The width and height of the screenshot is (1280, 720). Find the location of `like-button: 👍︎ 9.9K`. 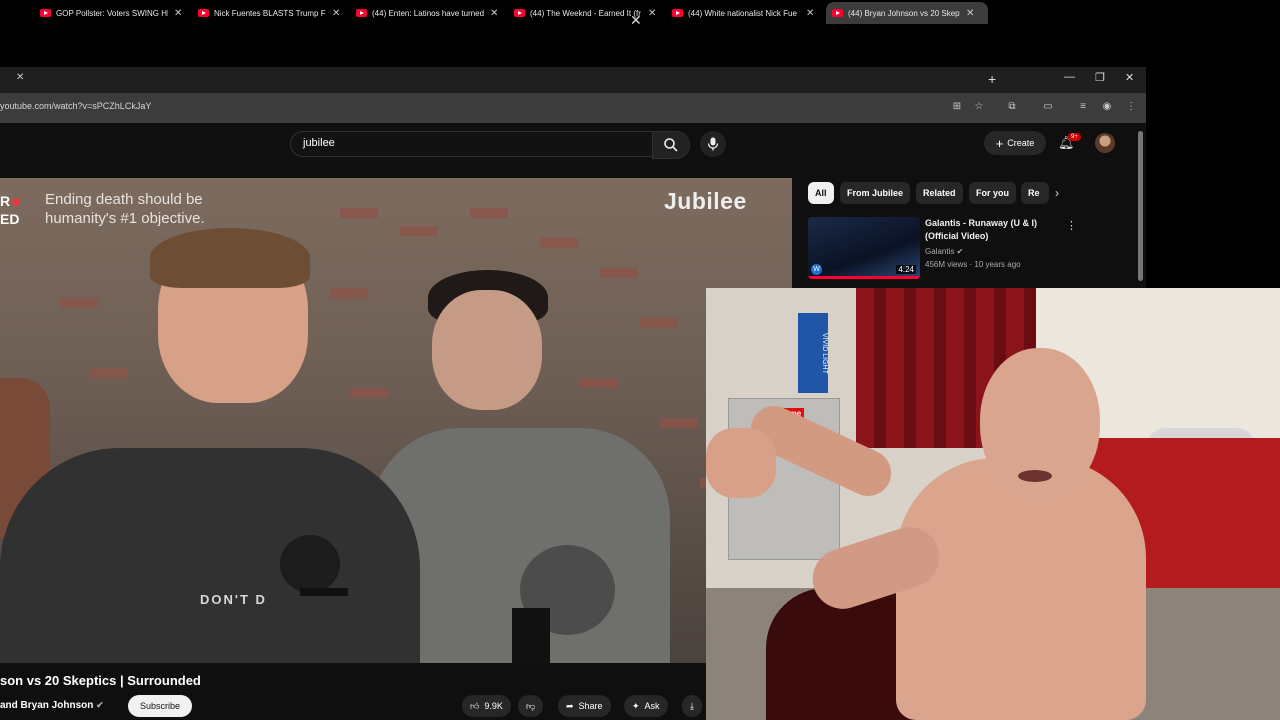

like-button: 👍︎ 9.9K is located at coordinates (486, 706).